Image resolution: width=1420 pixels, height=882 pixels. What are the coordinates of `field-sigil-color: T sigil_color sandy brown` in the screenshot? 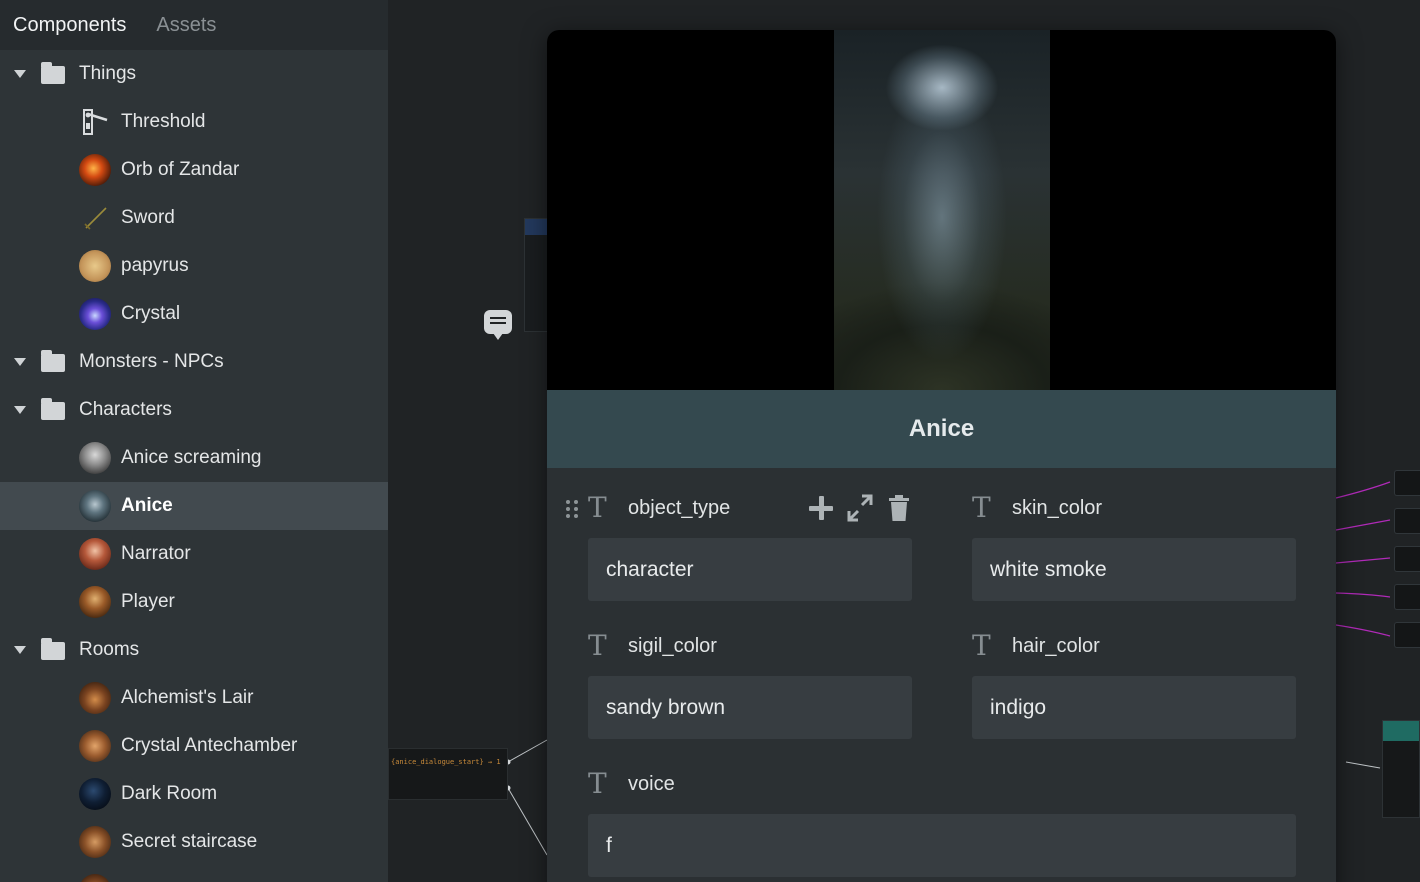 It's located at (750, 682).